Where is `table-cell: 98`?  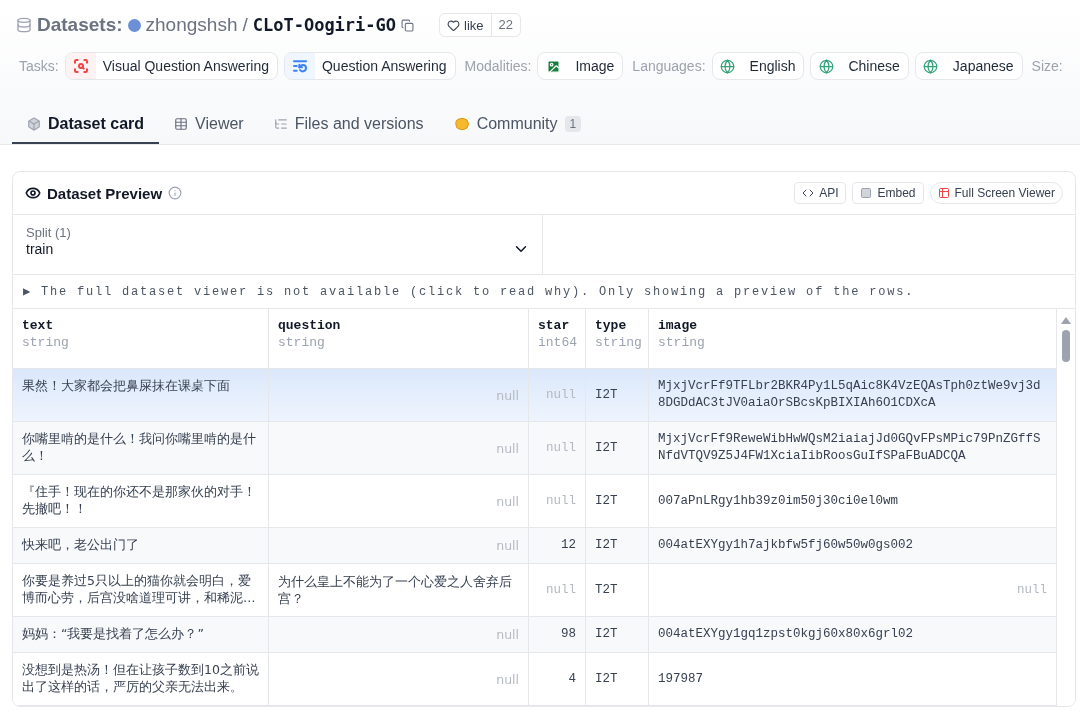
table-cell: 98 is located at coordinates (557, 634).